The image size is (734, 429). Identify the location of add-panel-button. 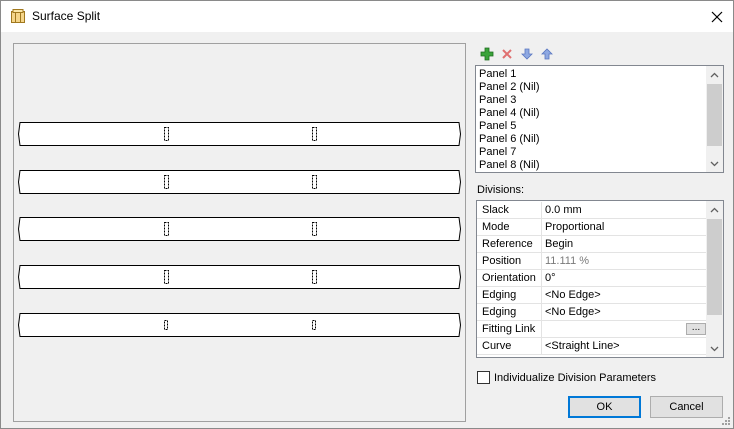
(487, 54).